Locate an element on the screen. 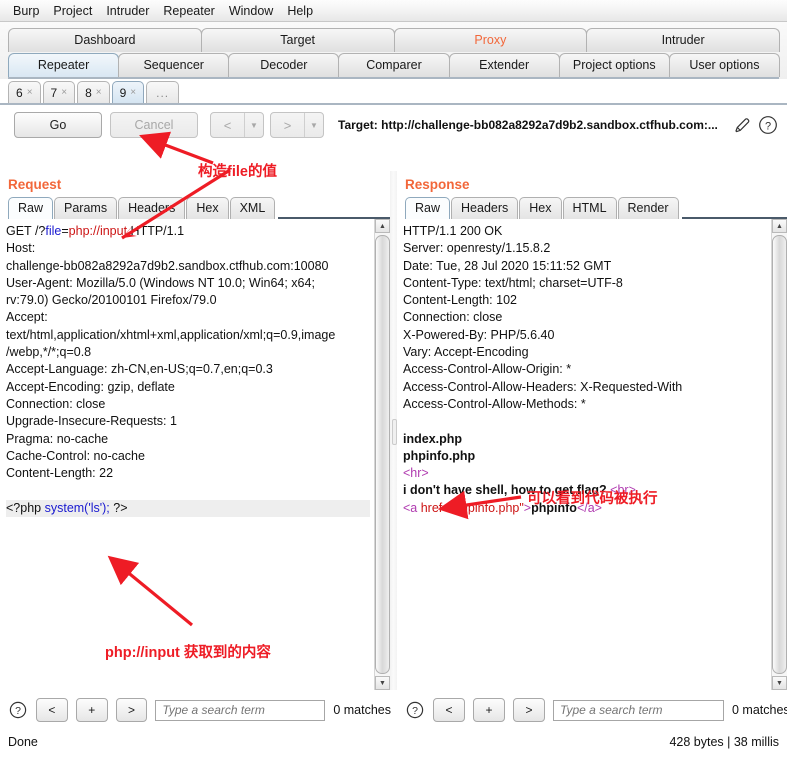 This screenshot has width=787, height=758. request-header: Accept-Encoding: gzip, deflate is located at coordinates (90, 386).